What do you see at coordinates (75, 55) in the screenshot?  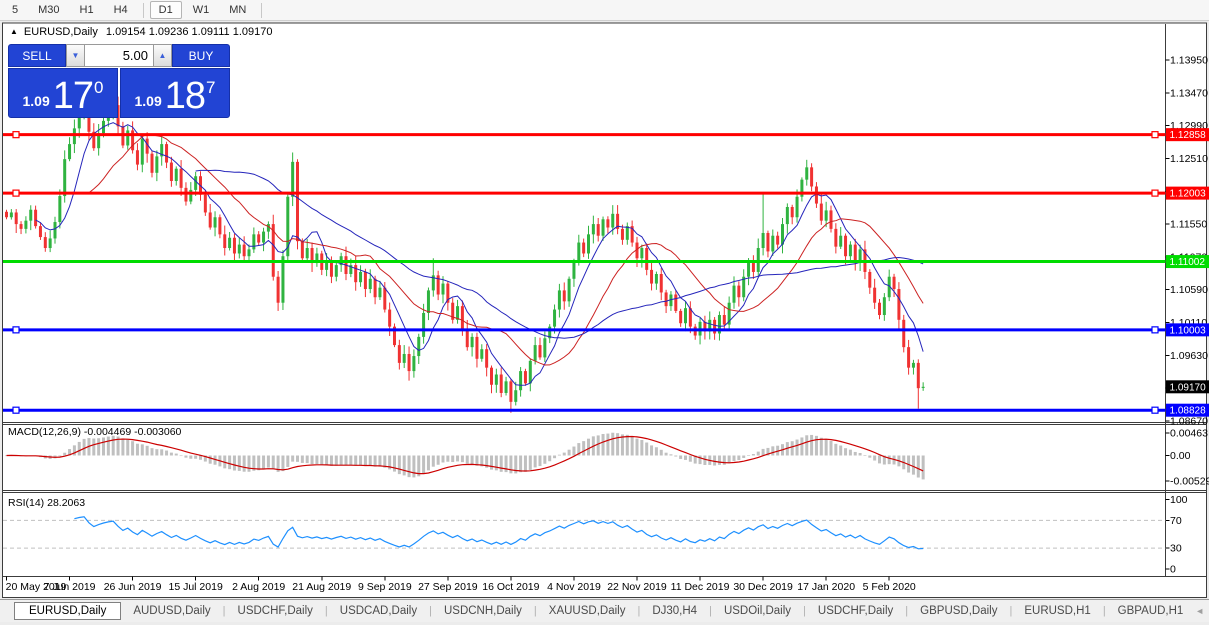 I see `volume-decrease-button: ▼` at bounding box center [75, 55].